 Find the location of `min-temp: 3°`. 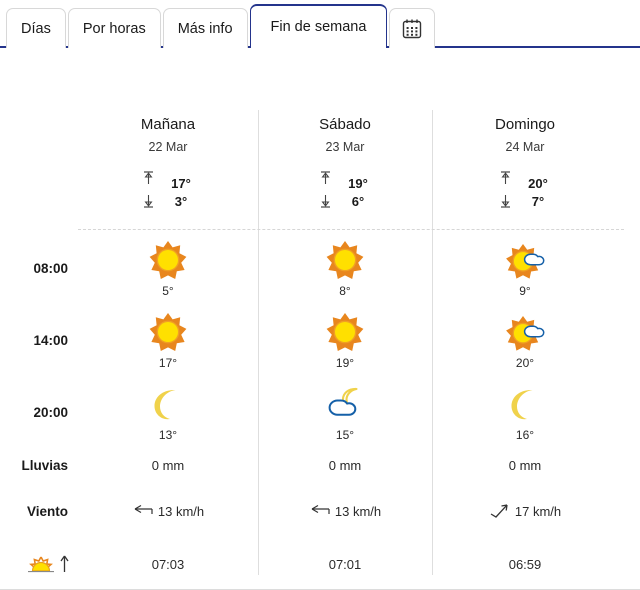

min-temp: 3° is located at coordinates (181, 201).